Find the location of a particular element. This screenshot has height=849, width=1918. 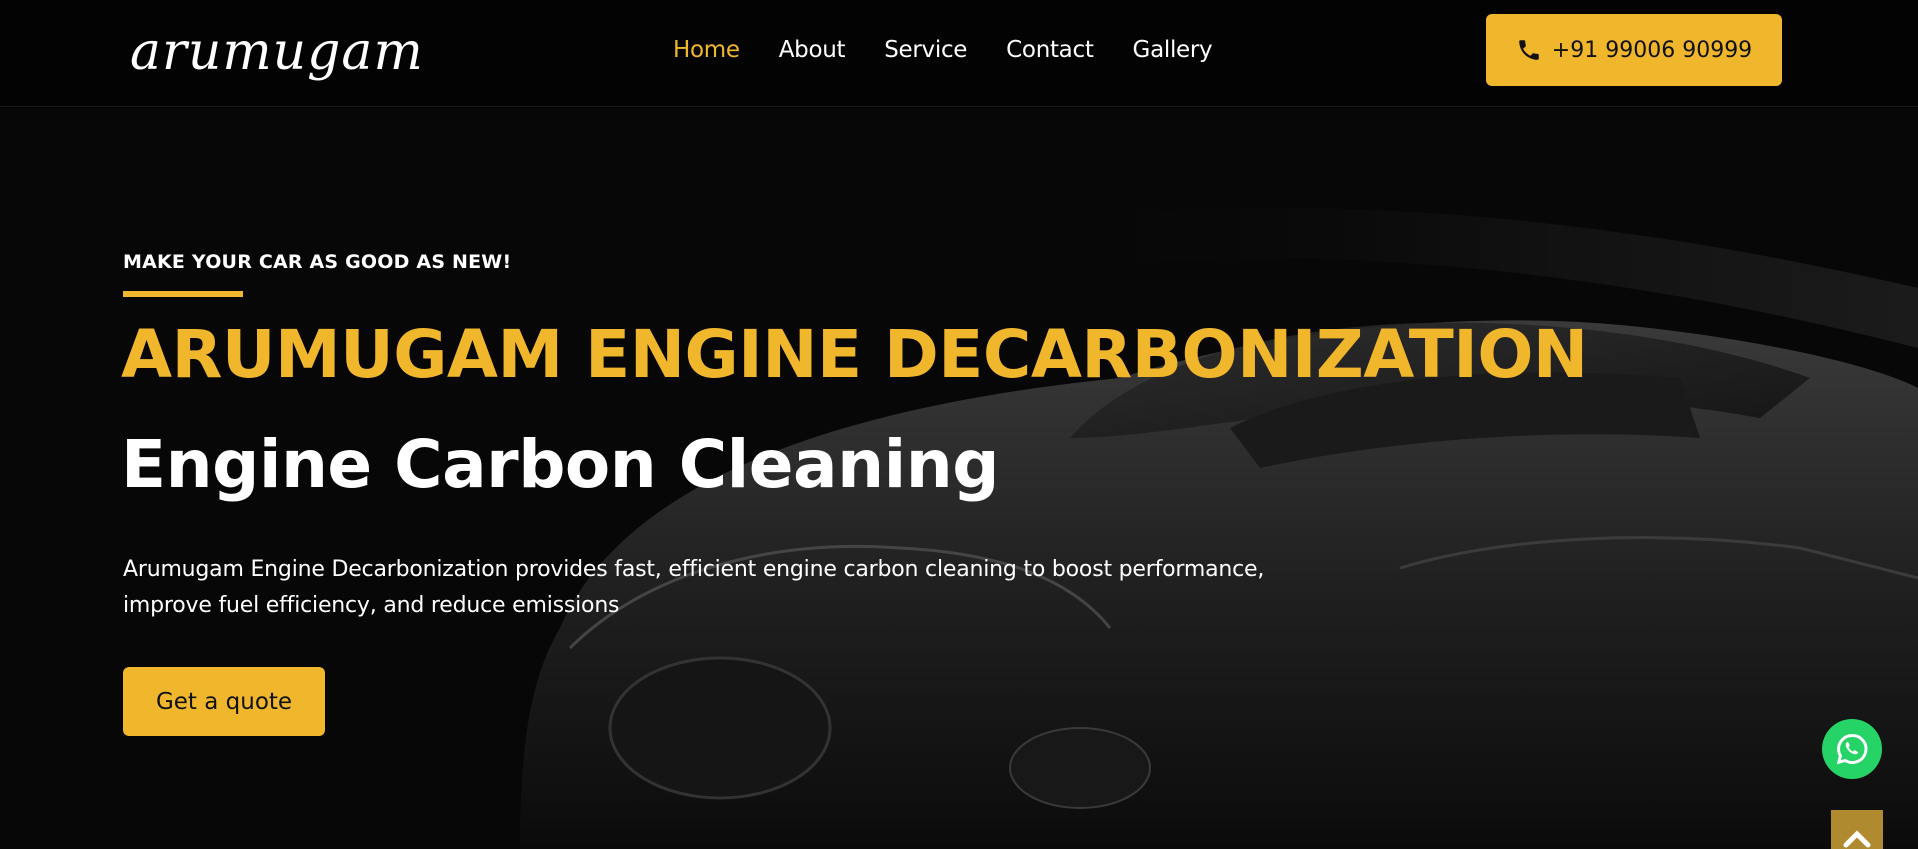

whatsapp-button is located at coordinates (1852, 749).